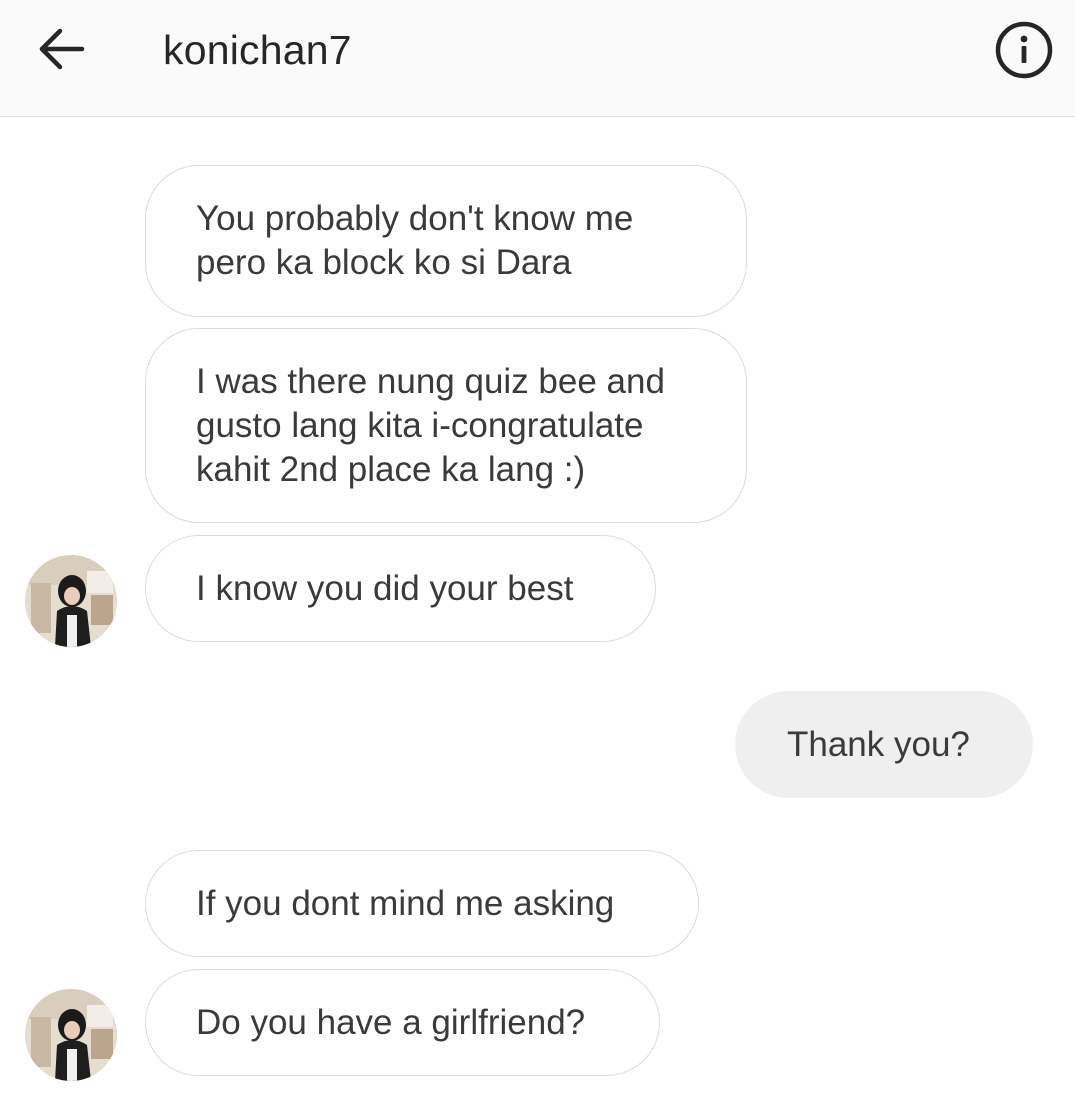  What do you see at coordinates (405, 903) in the screenshot?
I see `message-text: If you dont mind me asking` at bounding box center [405, 903].